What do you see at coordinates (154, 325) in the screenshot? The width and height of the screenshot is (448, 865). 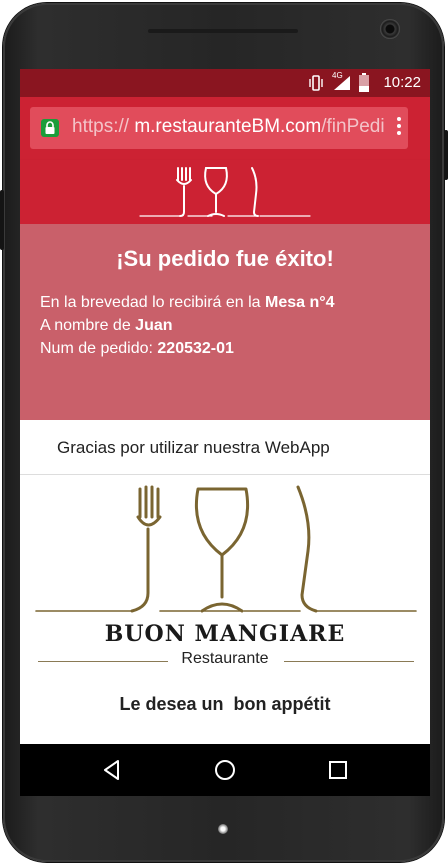 I see `customer-name: Juan` at bounding box center [154, 325].